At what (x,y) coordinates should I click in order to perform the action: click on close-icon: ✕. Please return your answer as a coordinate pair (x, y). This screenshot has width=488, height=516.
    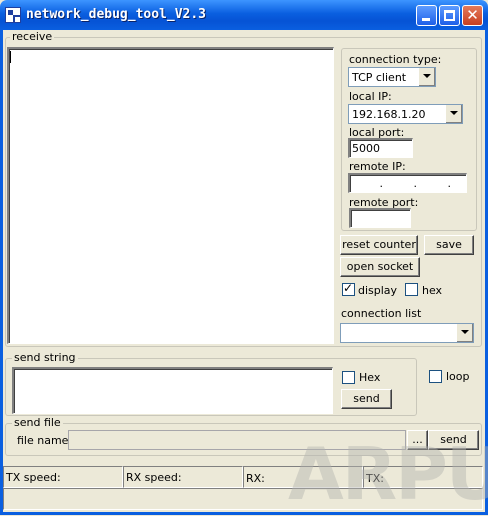
    Looking at the image, I should click on (472, 15).